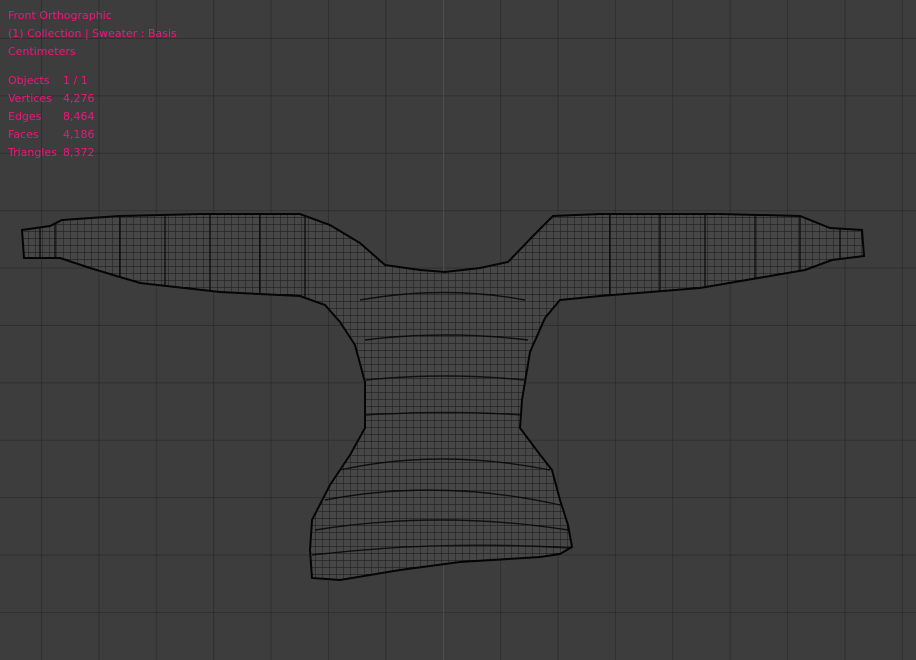 The width and height of the screenshot is (916, 660). I want to click on stat-row-faces: Faces 4,186, so click(92, 135).